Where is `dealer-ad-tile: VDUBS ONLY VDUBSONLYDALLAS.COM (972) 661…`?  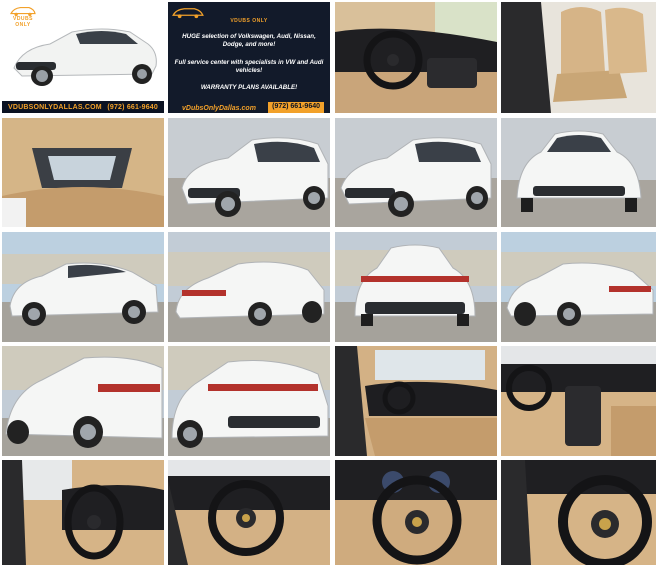
dealer-ad-tile: VDUBS ONLY VDUBSONLYDALLAS.COM (972) 661… is located at coordinates (83, 57).